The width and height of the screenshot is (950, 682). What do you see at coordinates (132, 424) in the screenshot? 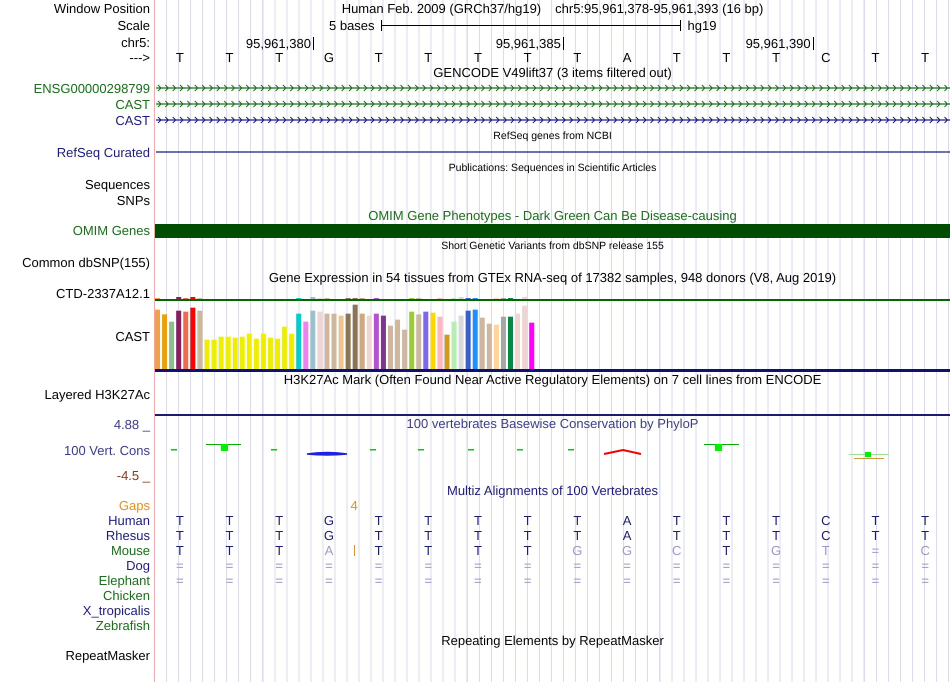
I see `axis-max-label: 4.88 _` at bounding box center [132, 424].